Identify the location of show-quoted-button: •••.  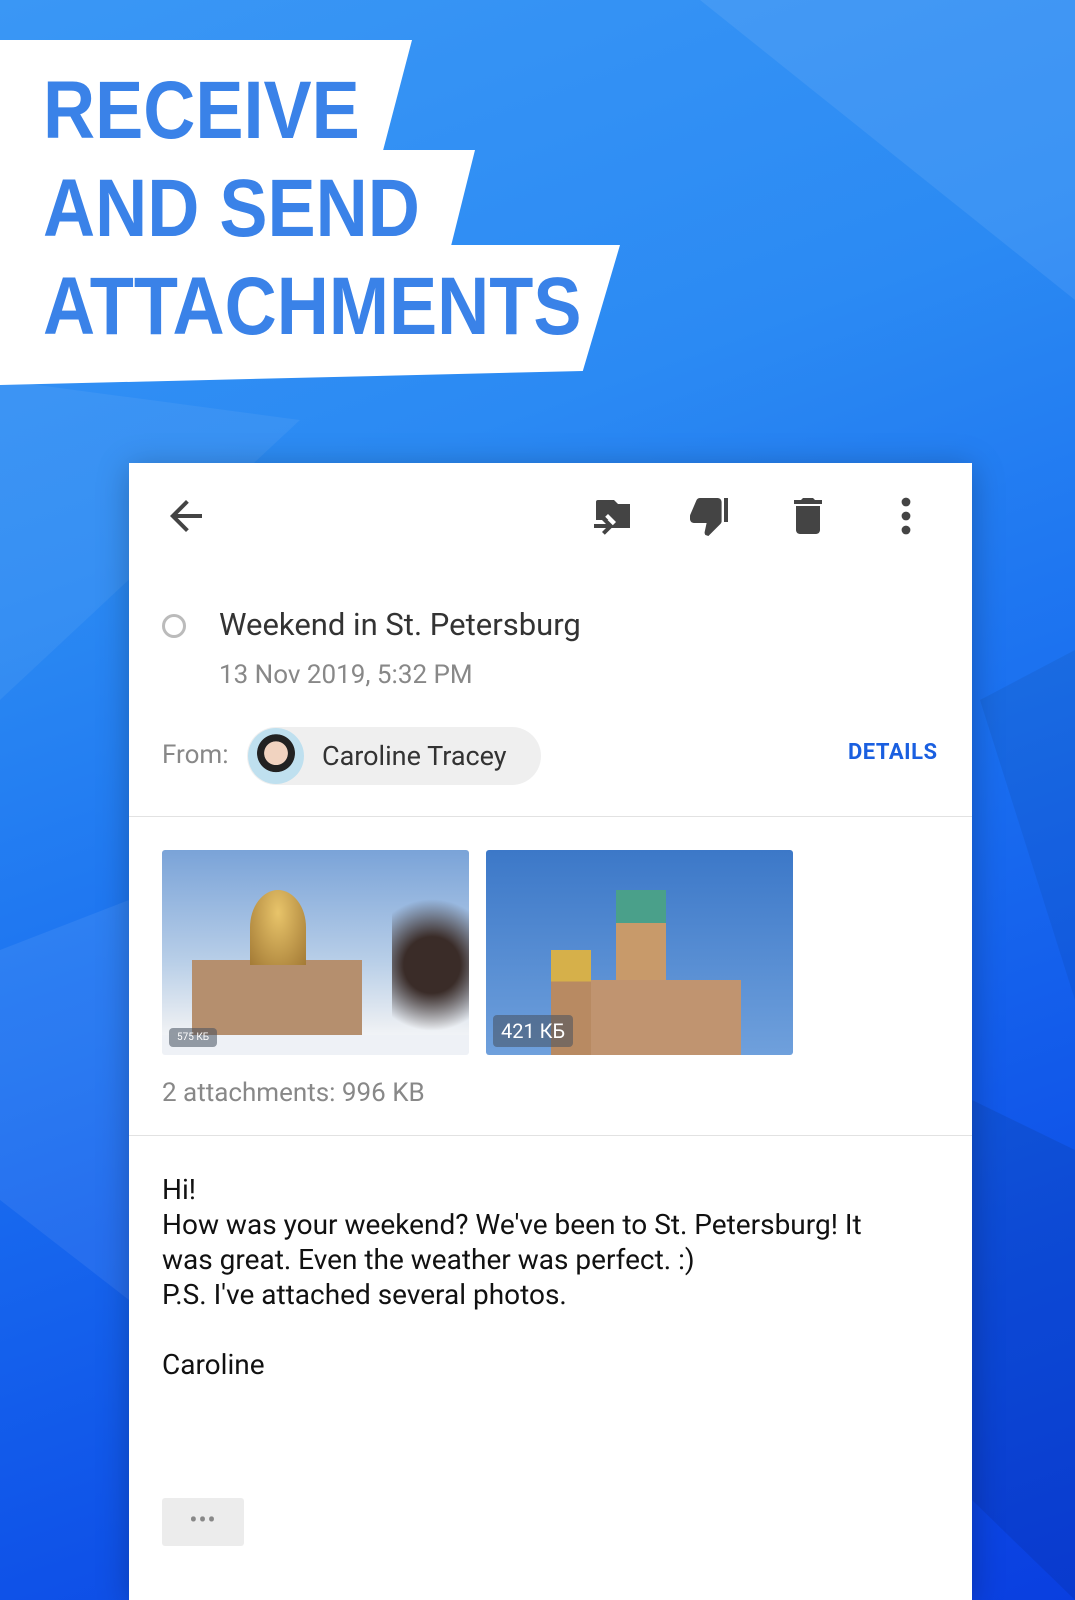
(203, 1522).